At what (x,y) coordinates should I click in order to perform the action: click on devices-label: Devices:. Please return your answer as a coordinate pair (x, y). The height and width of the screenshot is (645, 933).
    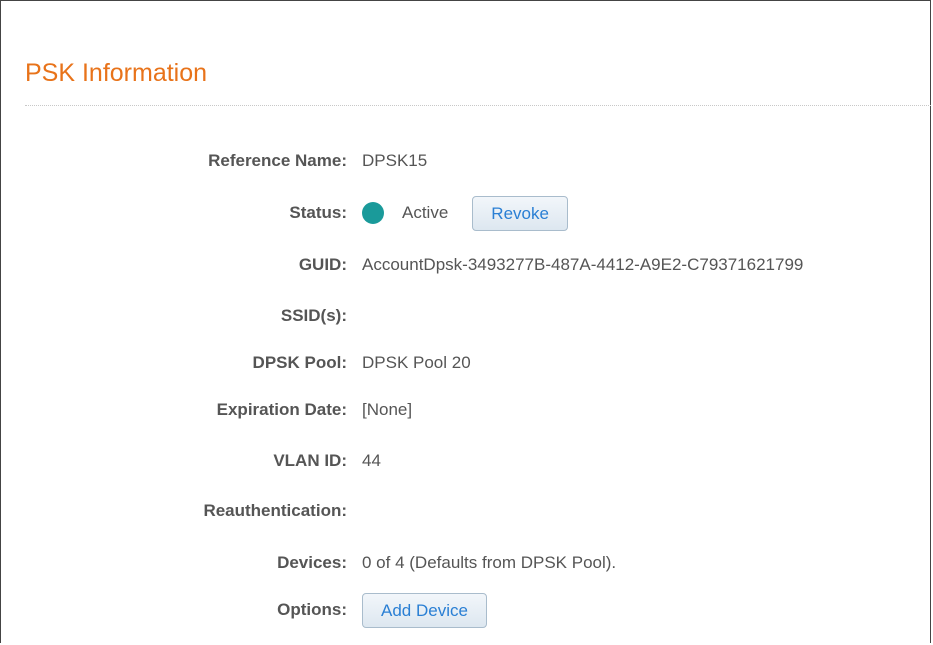
    Looking at the image, I should click on (312, 562).